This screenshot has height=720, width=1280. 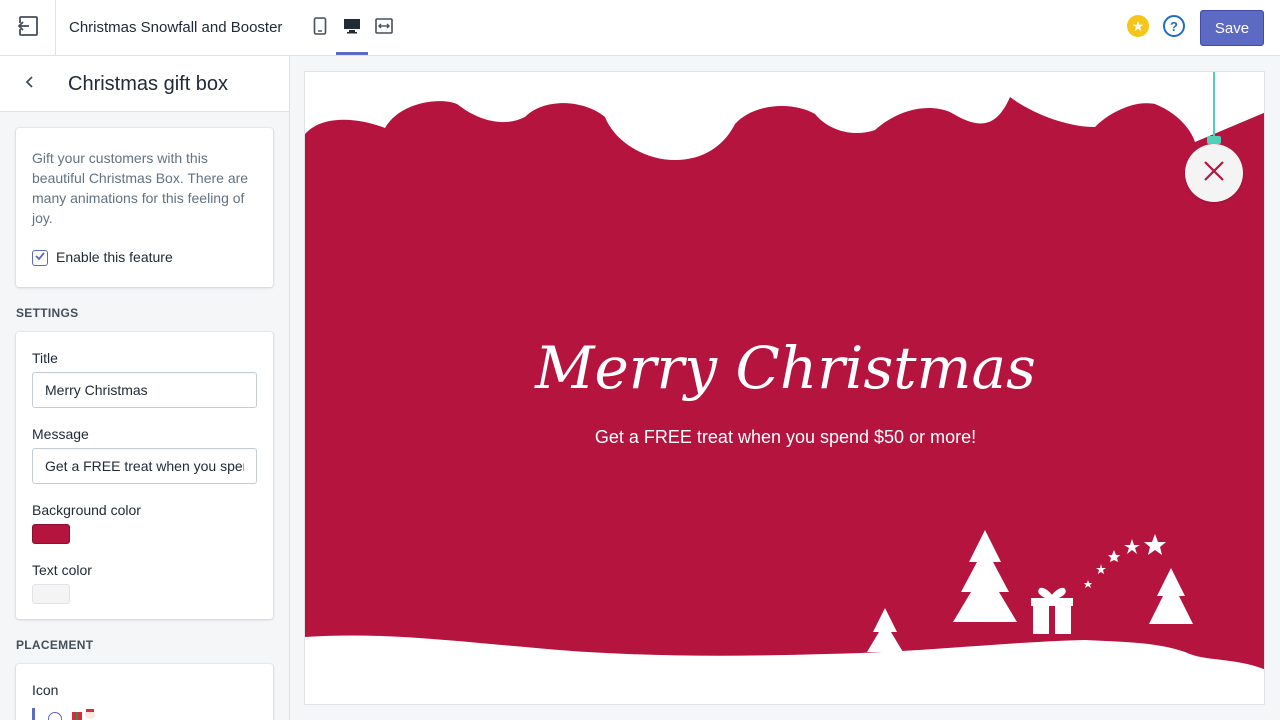 What do you see at coordinates (84, 713) in the screenshot?
I see `gift-icon` at bounding box center [84, 713].